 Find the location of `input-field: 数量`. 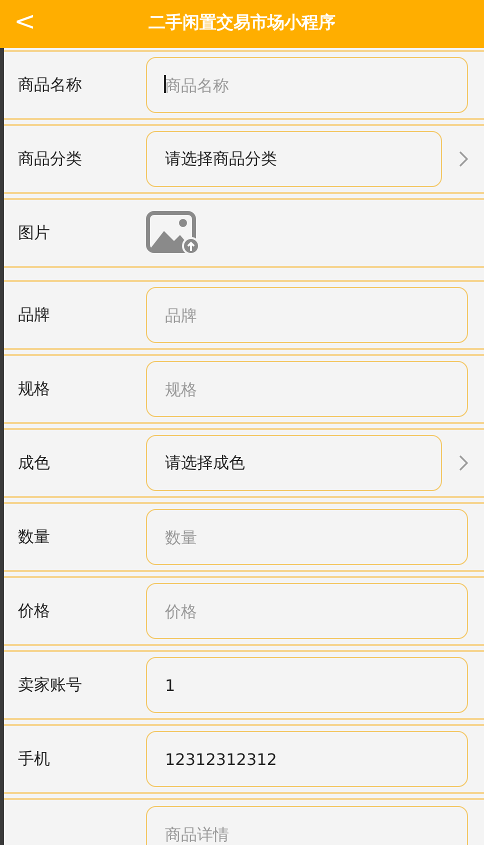

input-field: 数量 is located at coordinates (307, 537).